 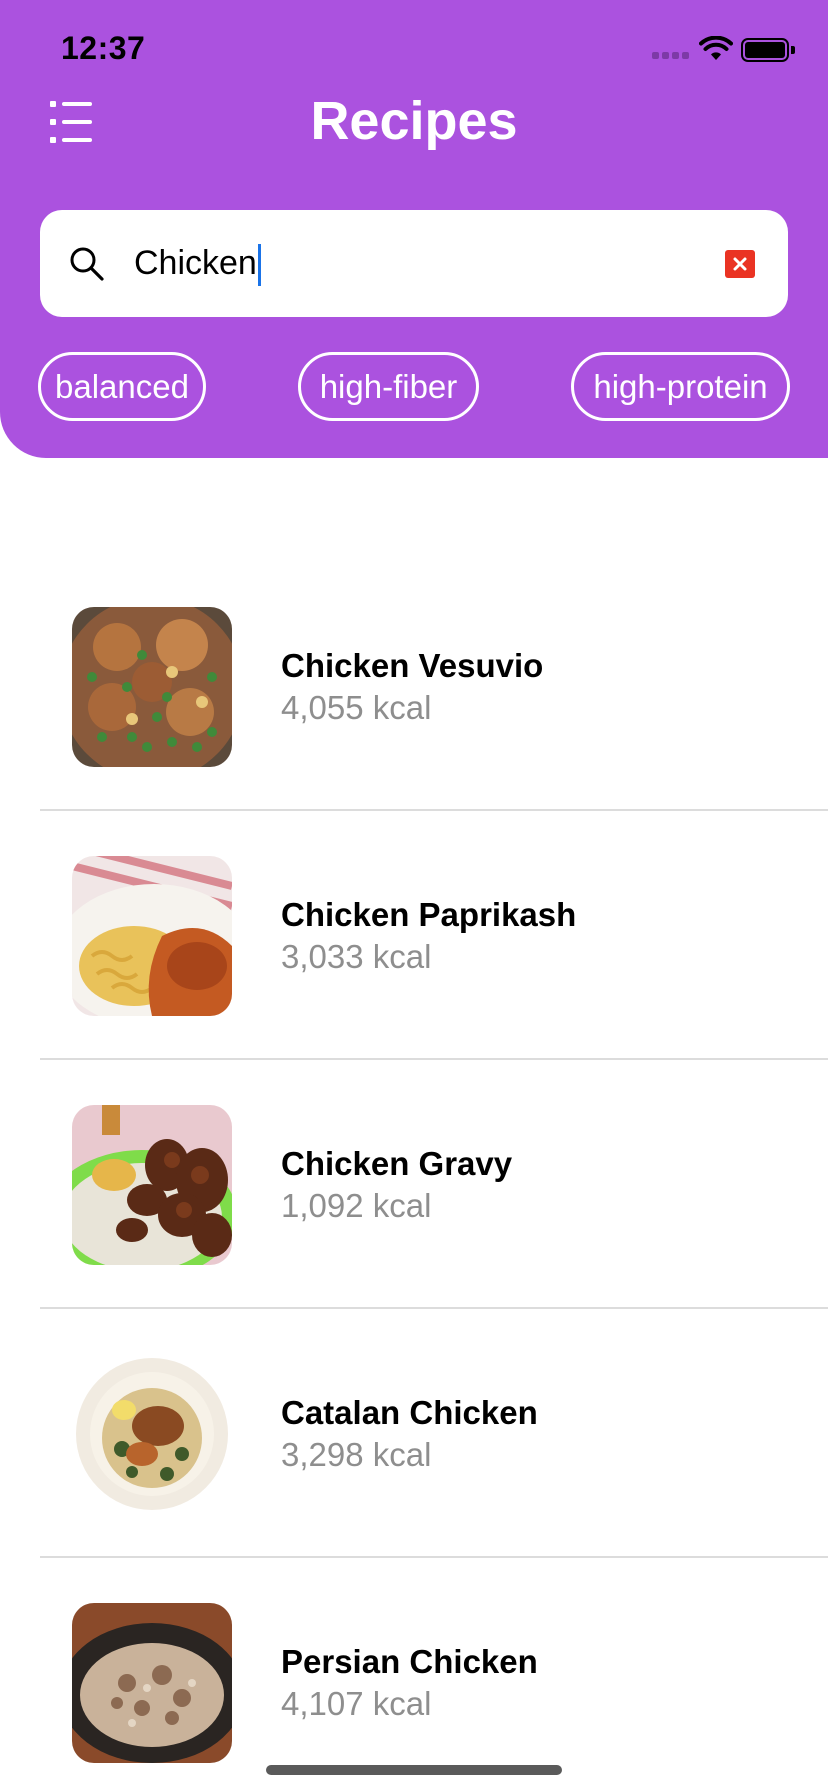 I want to click on text-caret, so click(x=259, y=265).